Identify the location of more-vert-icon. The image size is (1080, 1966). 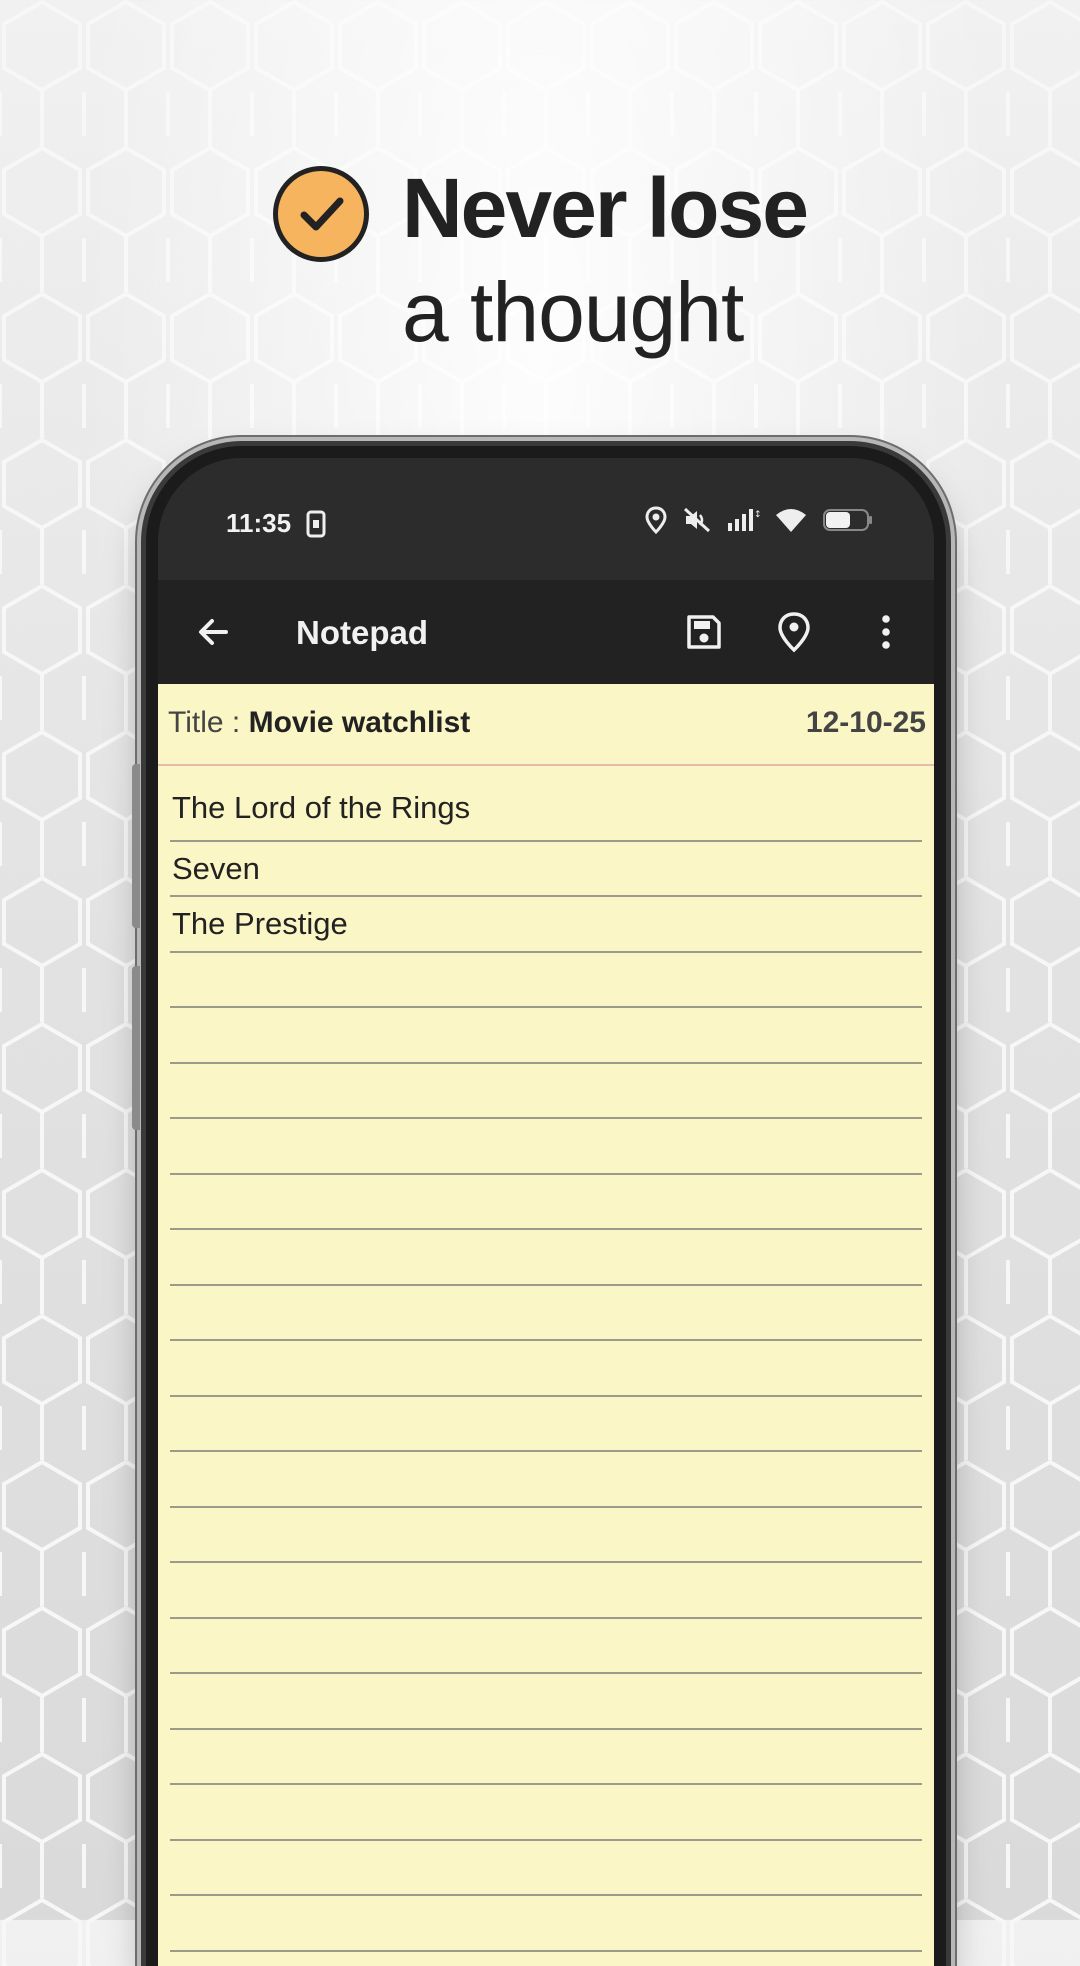
(886, 632).